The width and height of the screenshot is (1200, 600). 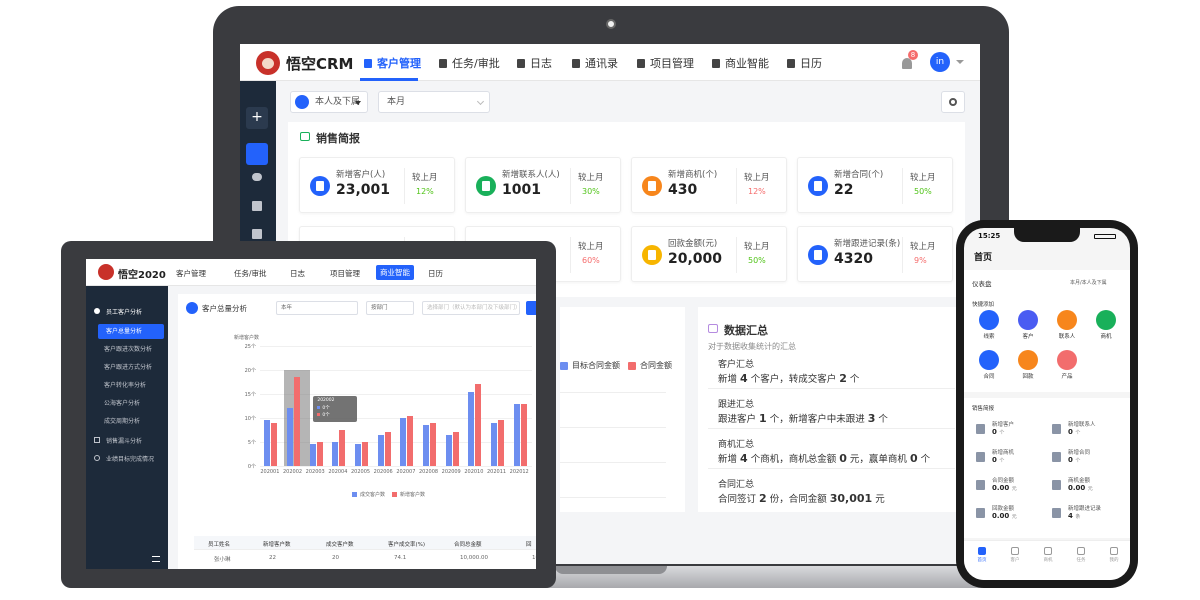 I want to click on nav-label: 商业智能, so click(x=747, y=63).